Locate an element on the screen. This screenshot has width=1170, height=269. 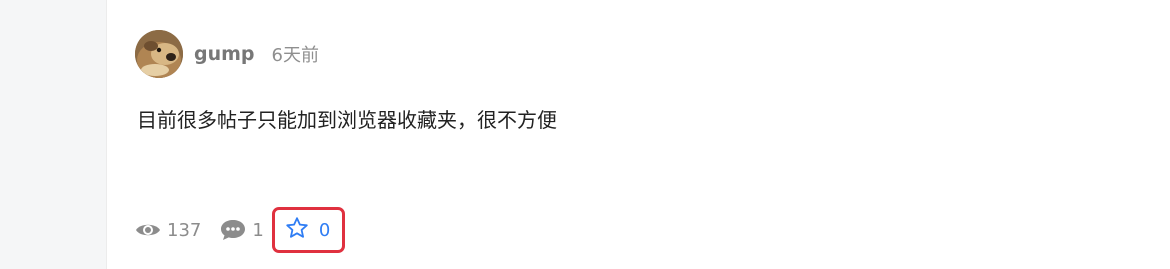
favorites-count: 0 is located at coordinates (324, 230).